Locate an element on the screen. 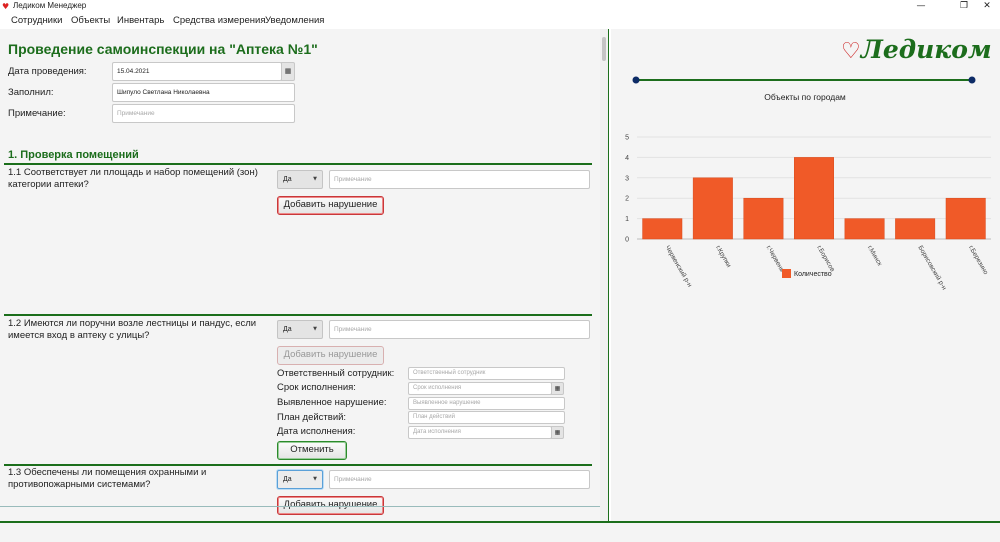 The width and height of the screenshot is (1000, 542). heart-logo-icon: ♡ is located at coordinates (851, 51).